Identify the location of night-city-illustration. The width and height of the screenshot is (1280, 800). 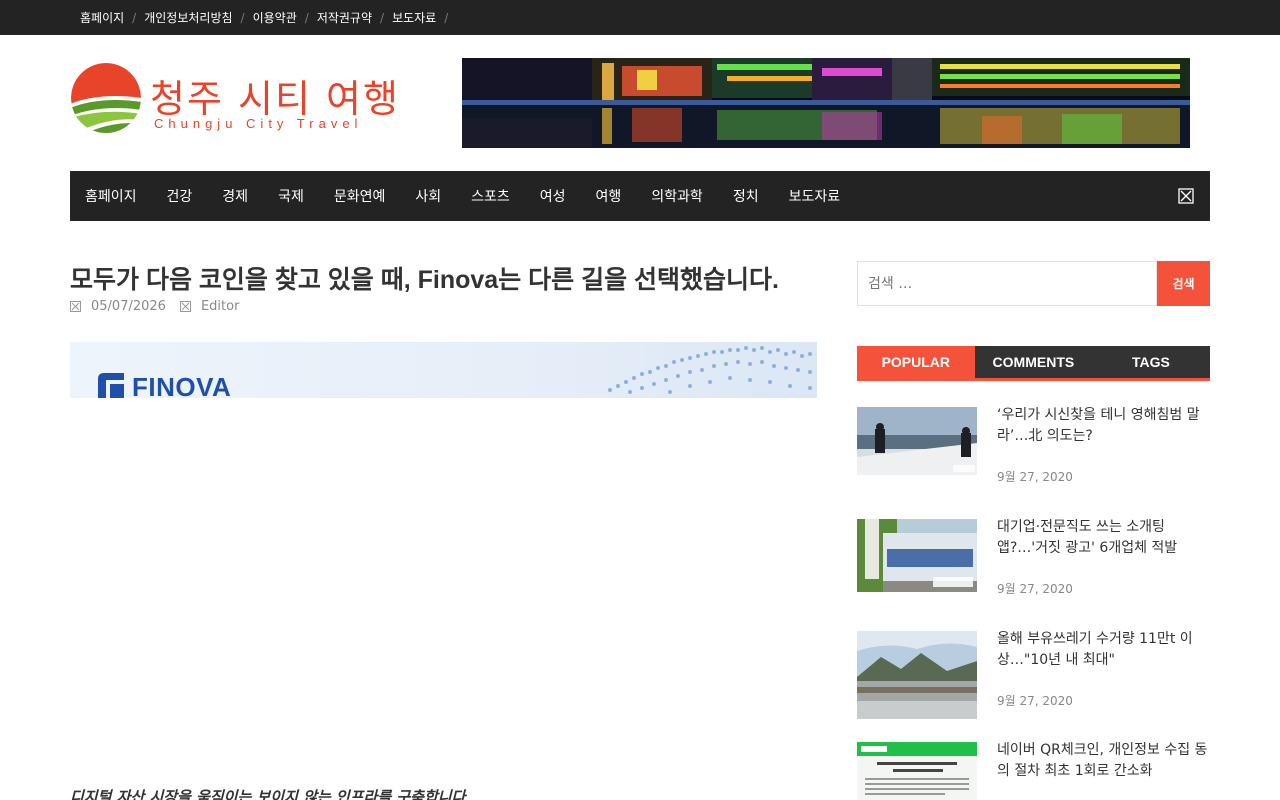
(826, 103).